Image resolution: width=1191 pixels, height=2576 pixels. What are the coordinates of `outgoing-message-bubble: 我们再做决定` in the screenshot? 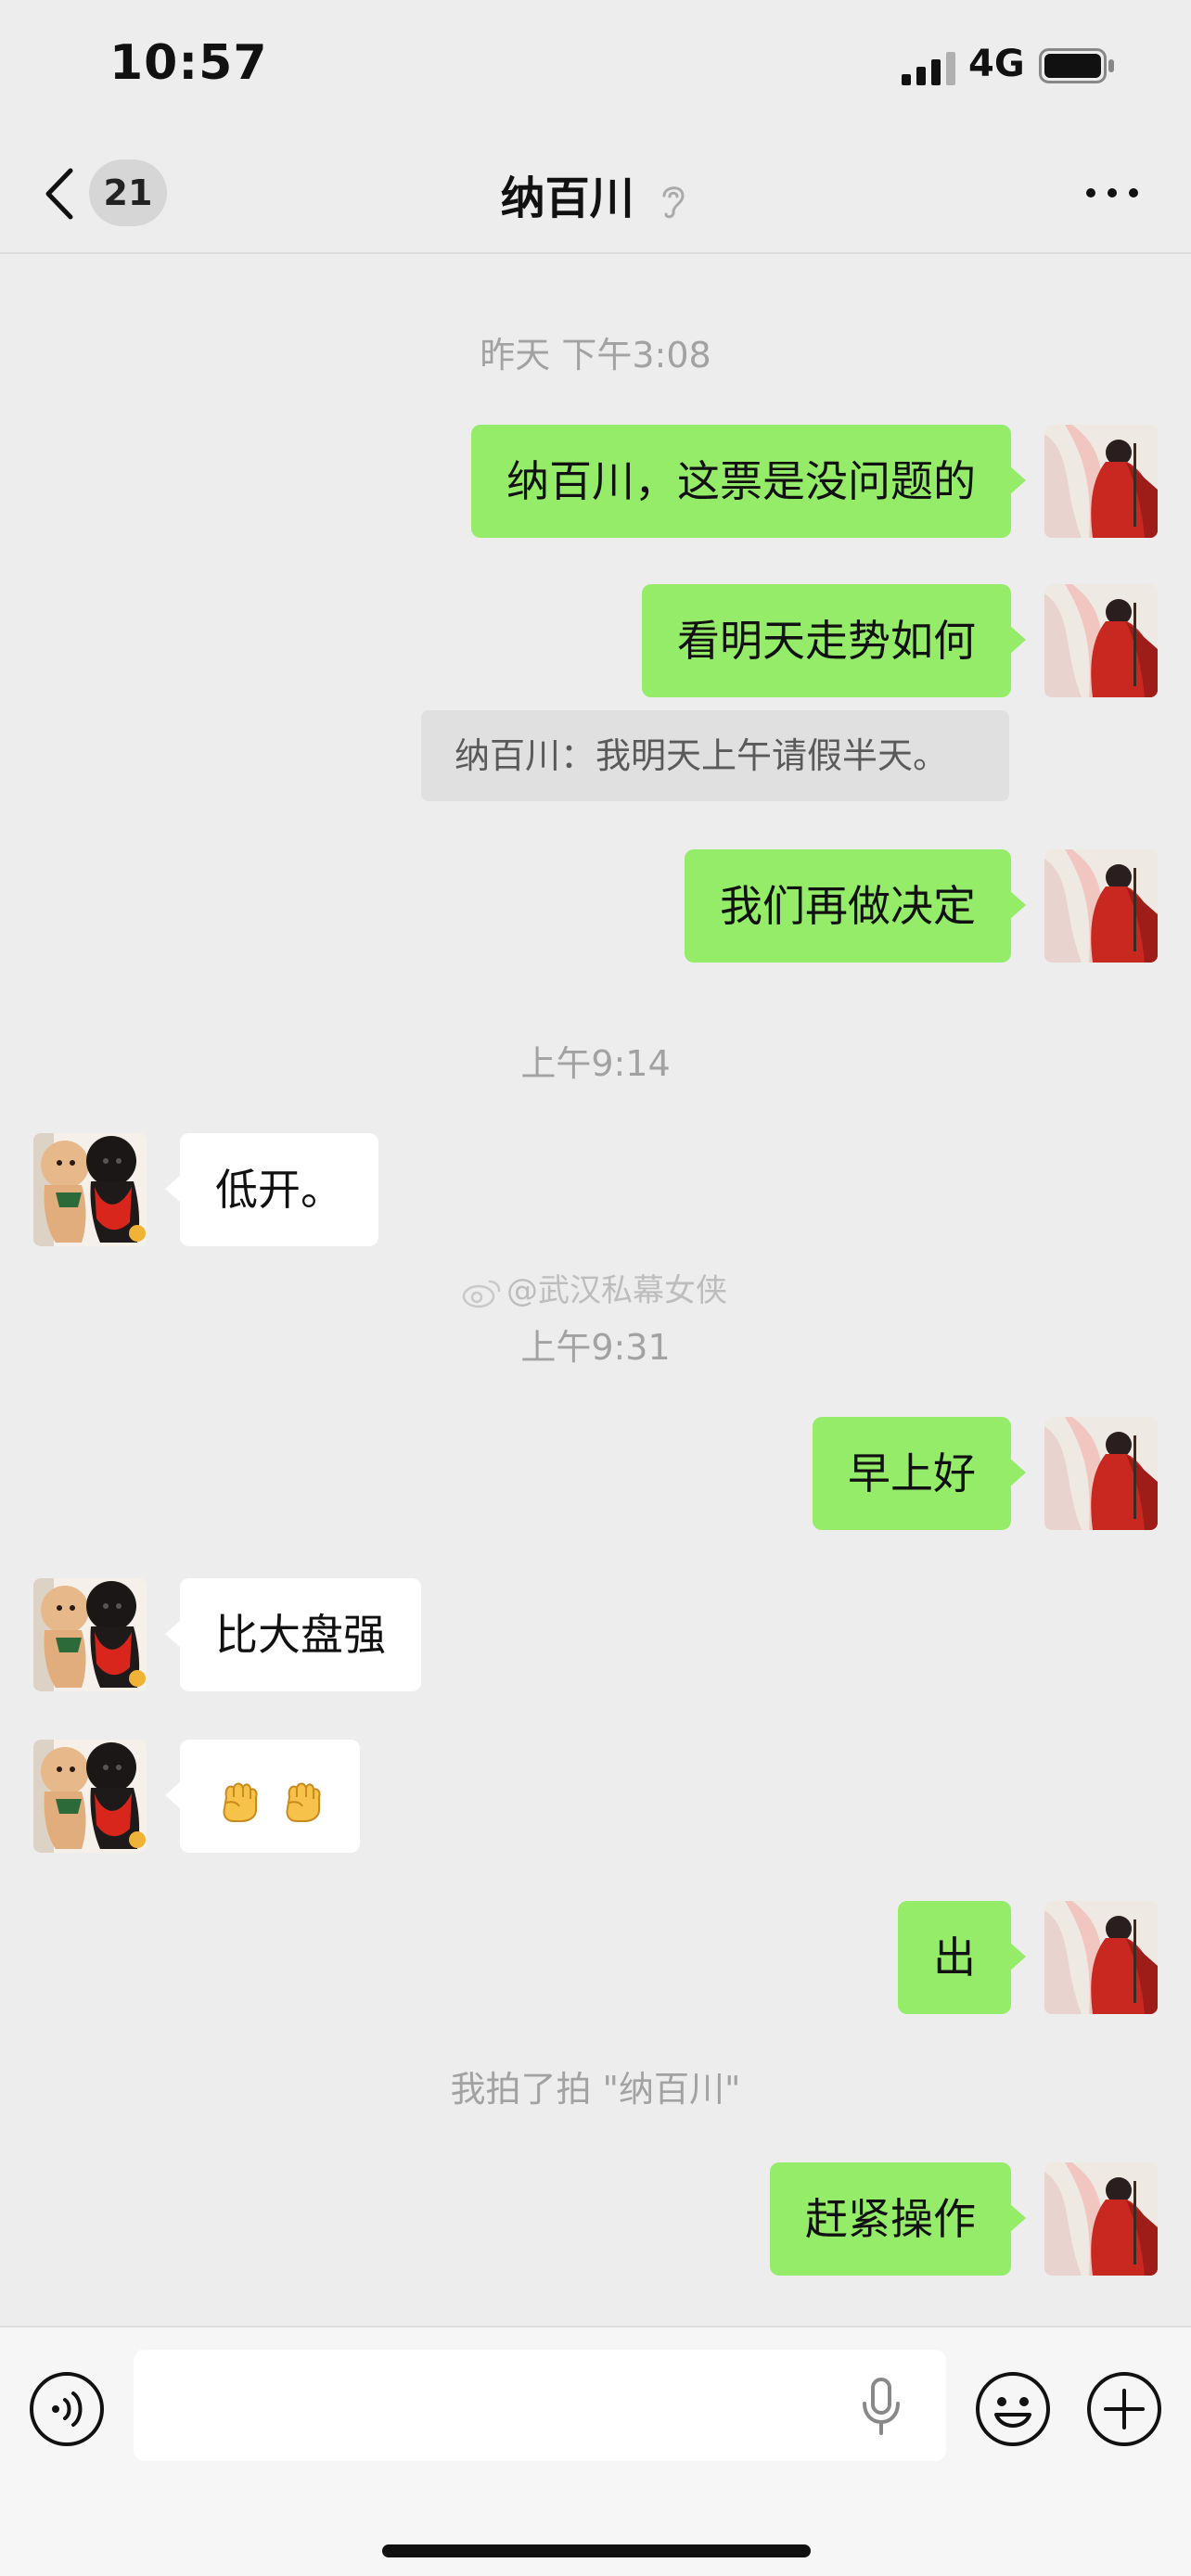 It's located at (855, 906).